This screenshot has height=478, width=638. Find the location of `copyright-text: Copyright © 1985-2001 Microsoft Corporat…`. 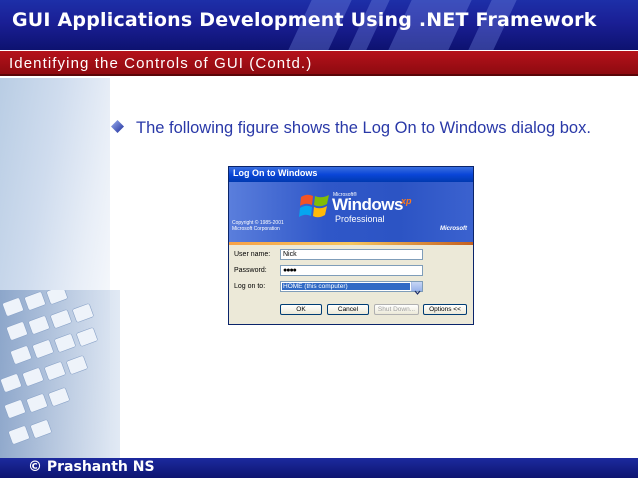

copyright-text: Copyright © 1985-2001 Microsoft Corporat… is located at coordinates (258, 226).